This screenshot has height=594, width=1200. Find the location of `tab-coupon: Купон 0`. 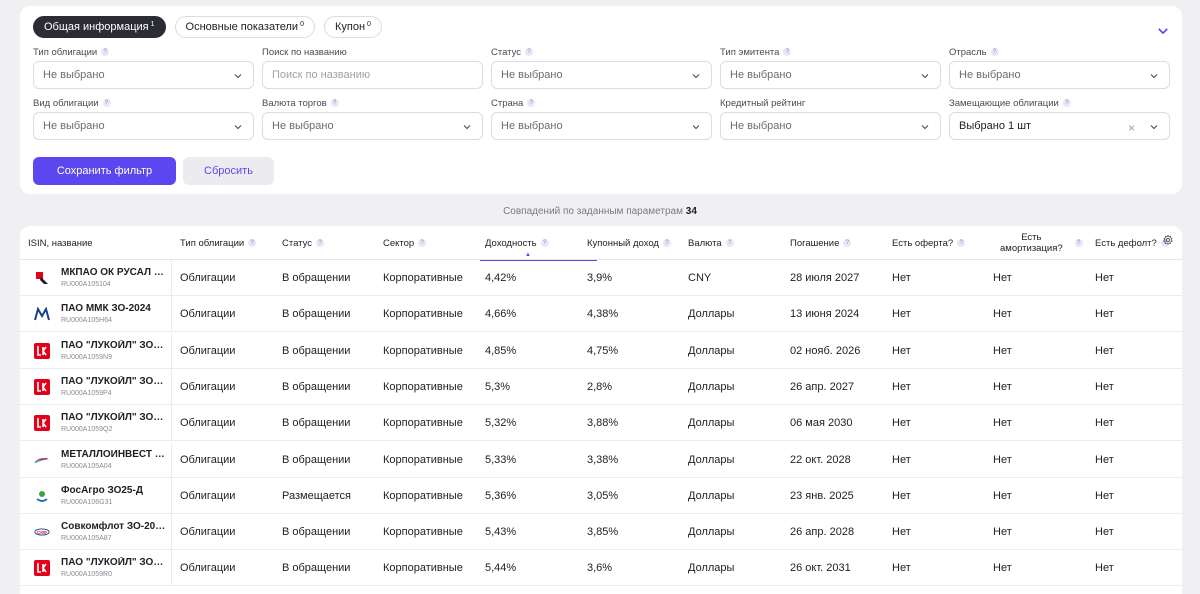

tab-coupon: Купон 0 is located at coordinates (352, 27).